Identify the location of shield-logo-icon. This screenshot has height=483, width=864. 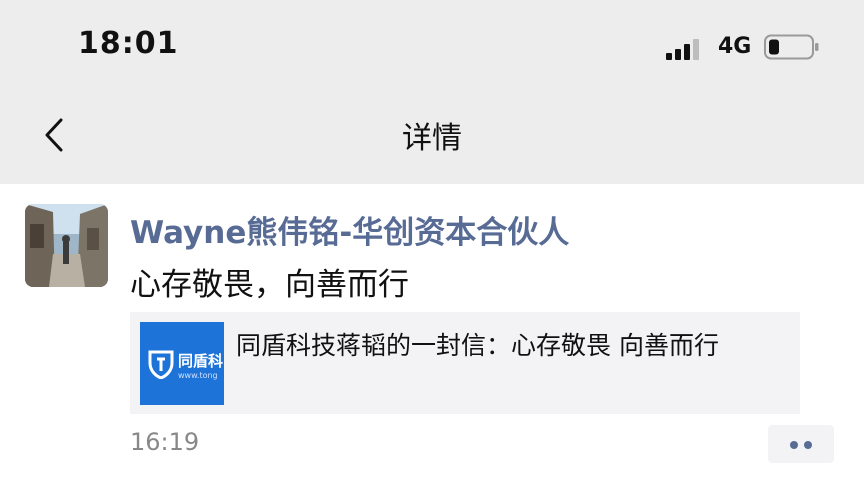
(161, 364).